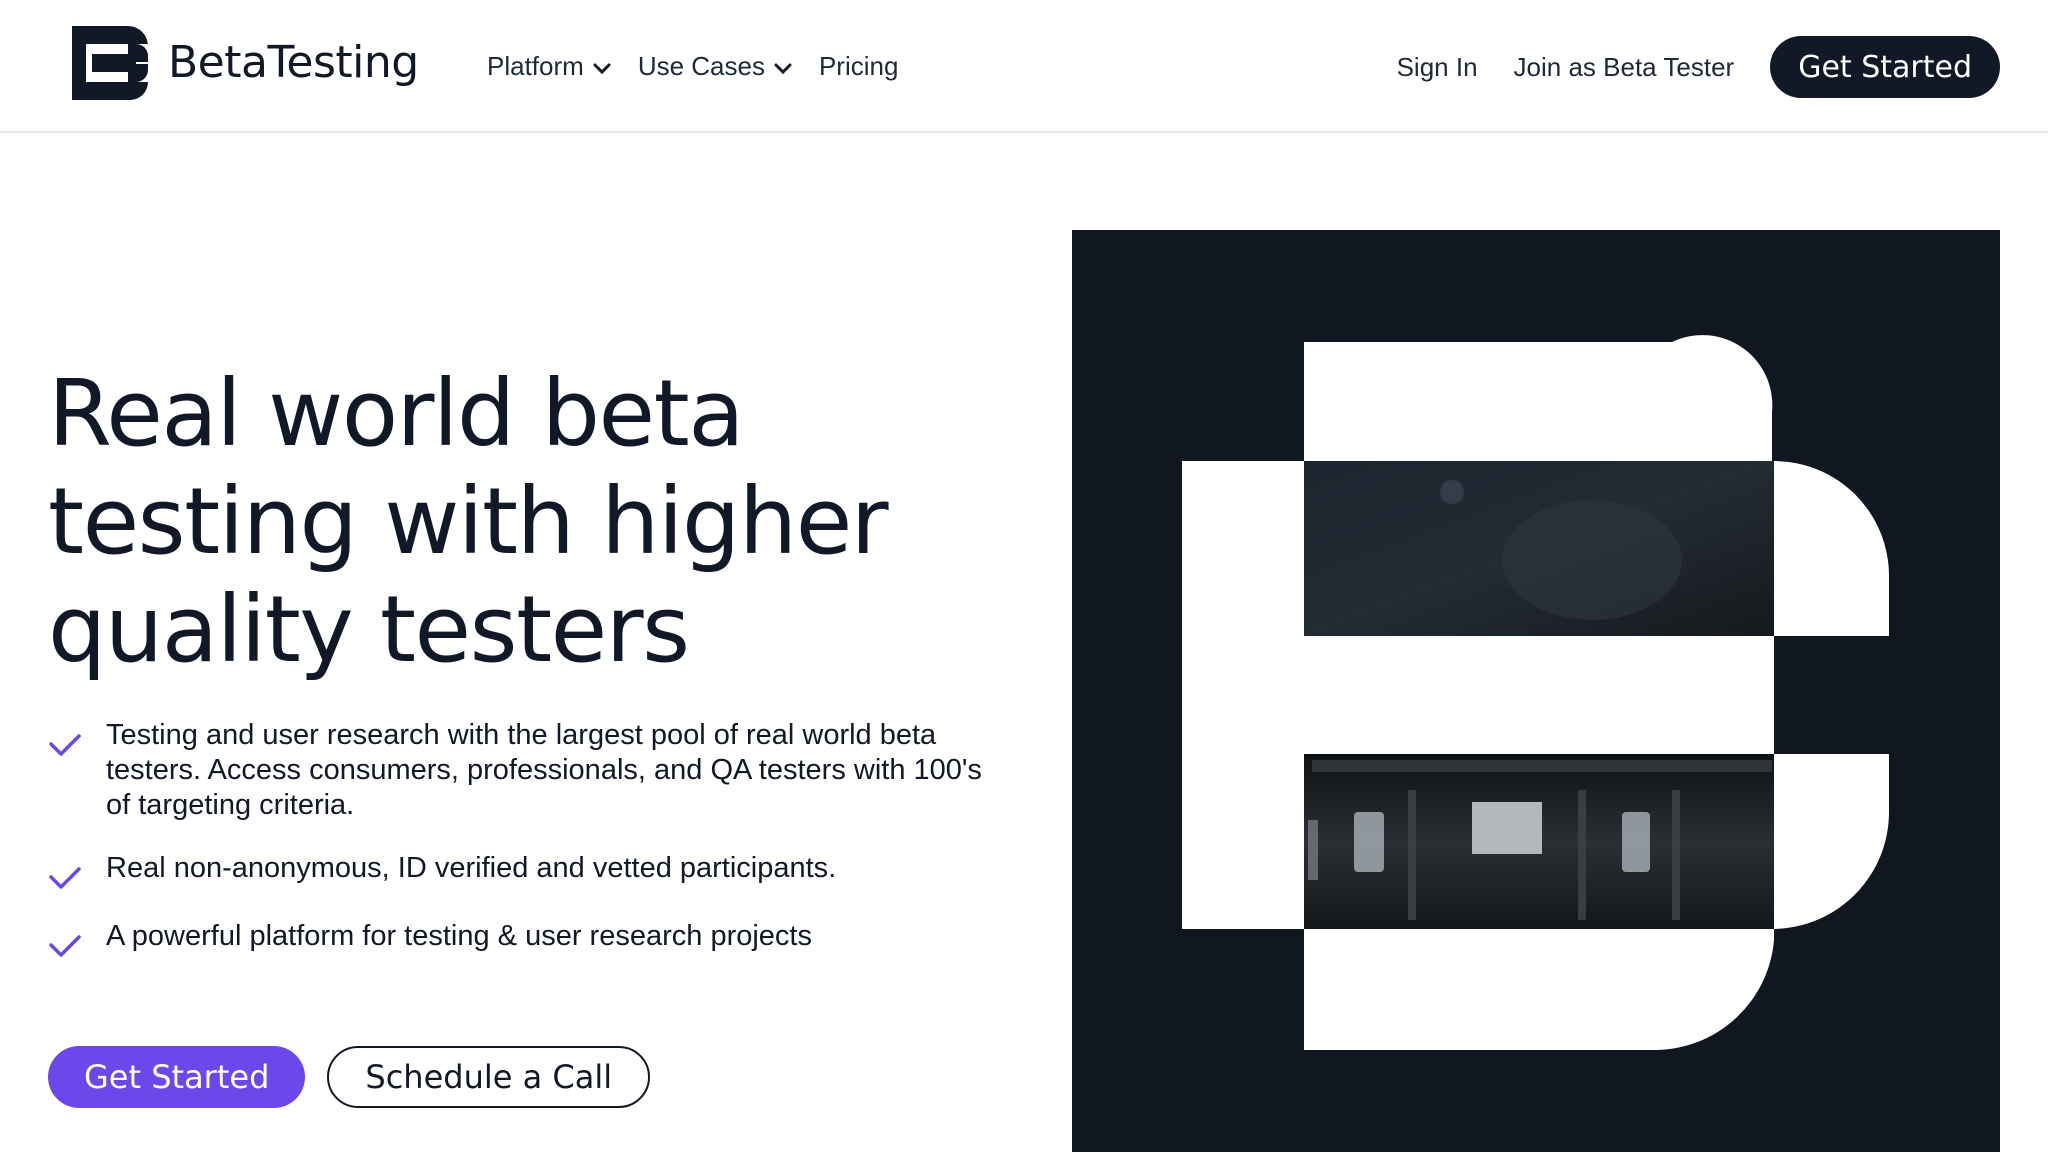  I want to click on hero-cta-row: Get Started Schedule a Call, so click(349, 1077).